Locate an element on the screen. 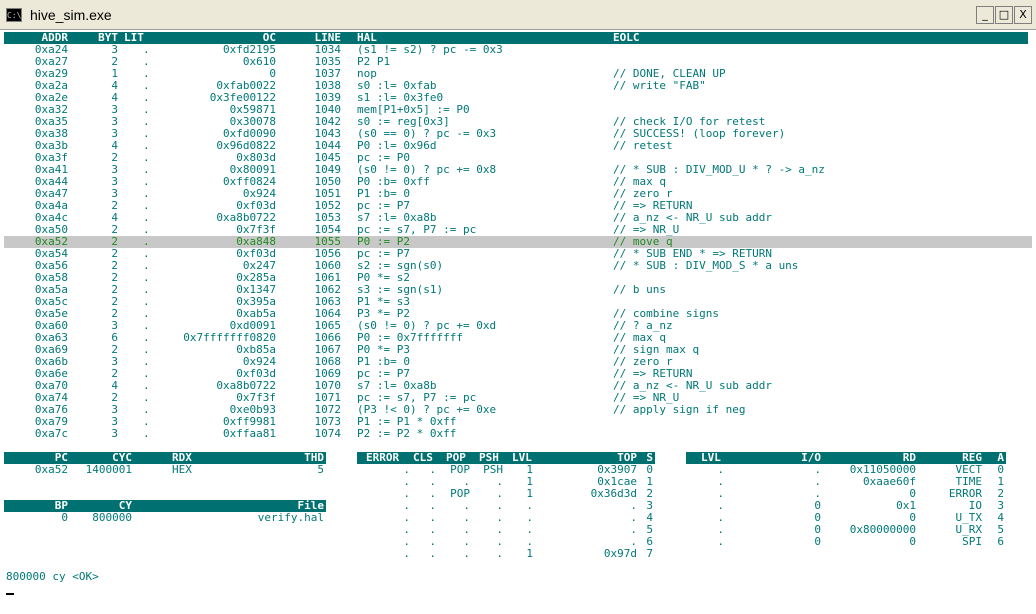  register-cell-rd: 0x80000000 is located at coordinates (882, 529).